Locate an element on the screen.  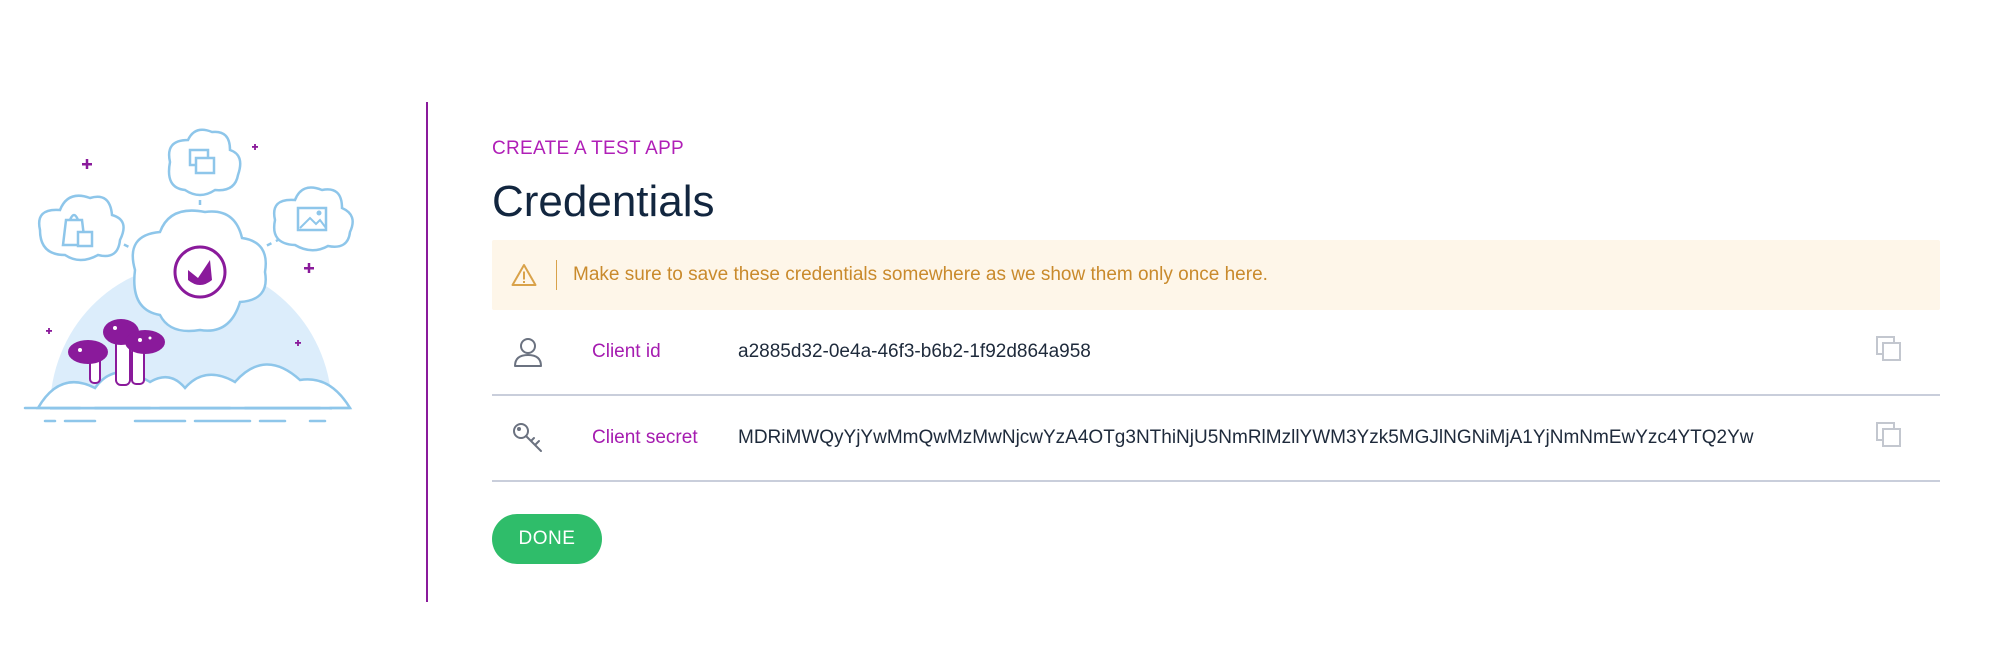
vertical-divider is located at coordinates (427, 352).